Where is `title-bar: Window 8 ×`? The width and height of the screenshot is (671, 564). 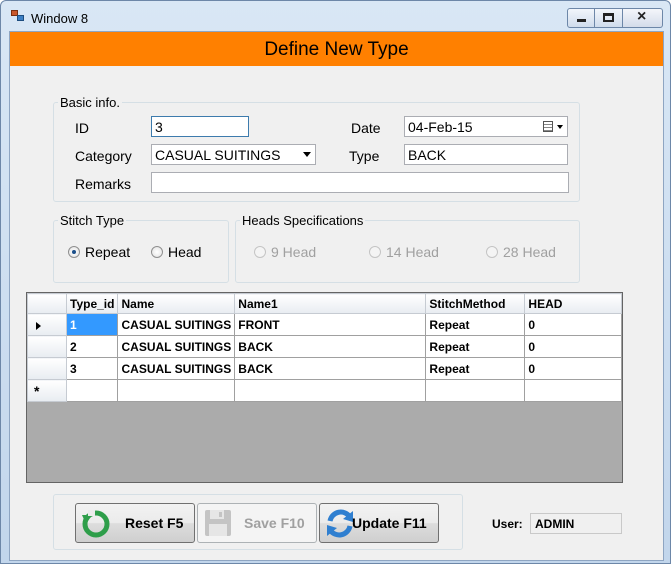
title-bar: Window 8 × is located at coordinates (335, 16).